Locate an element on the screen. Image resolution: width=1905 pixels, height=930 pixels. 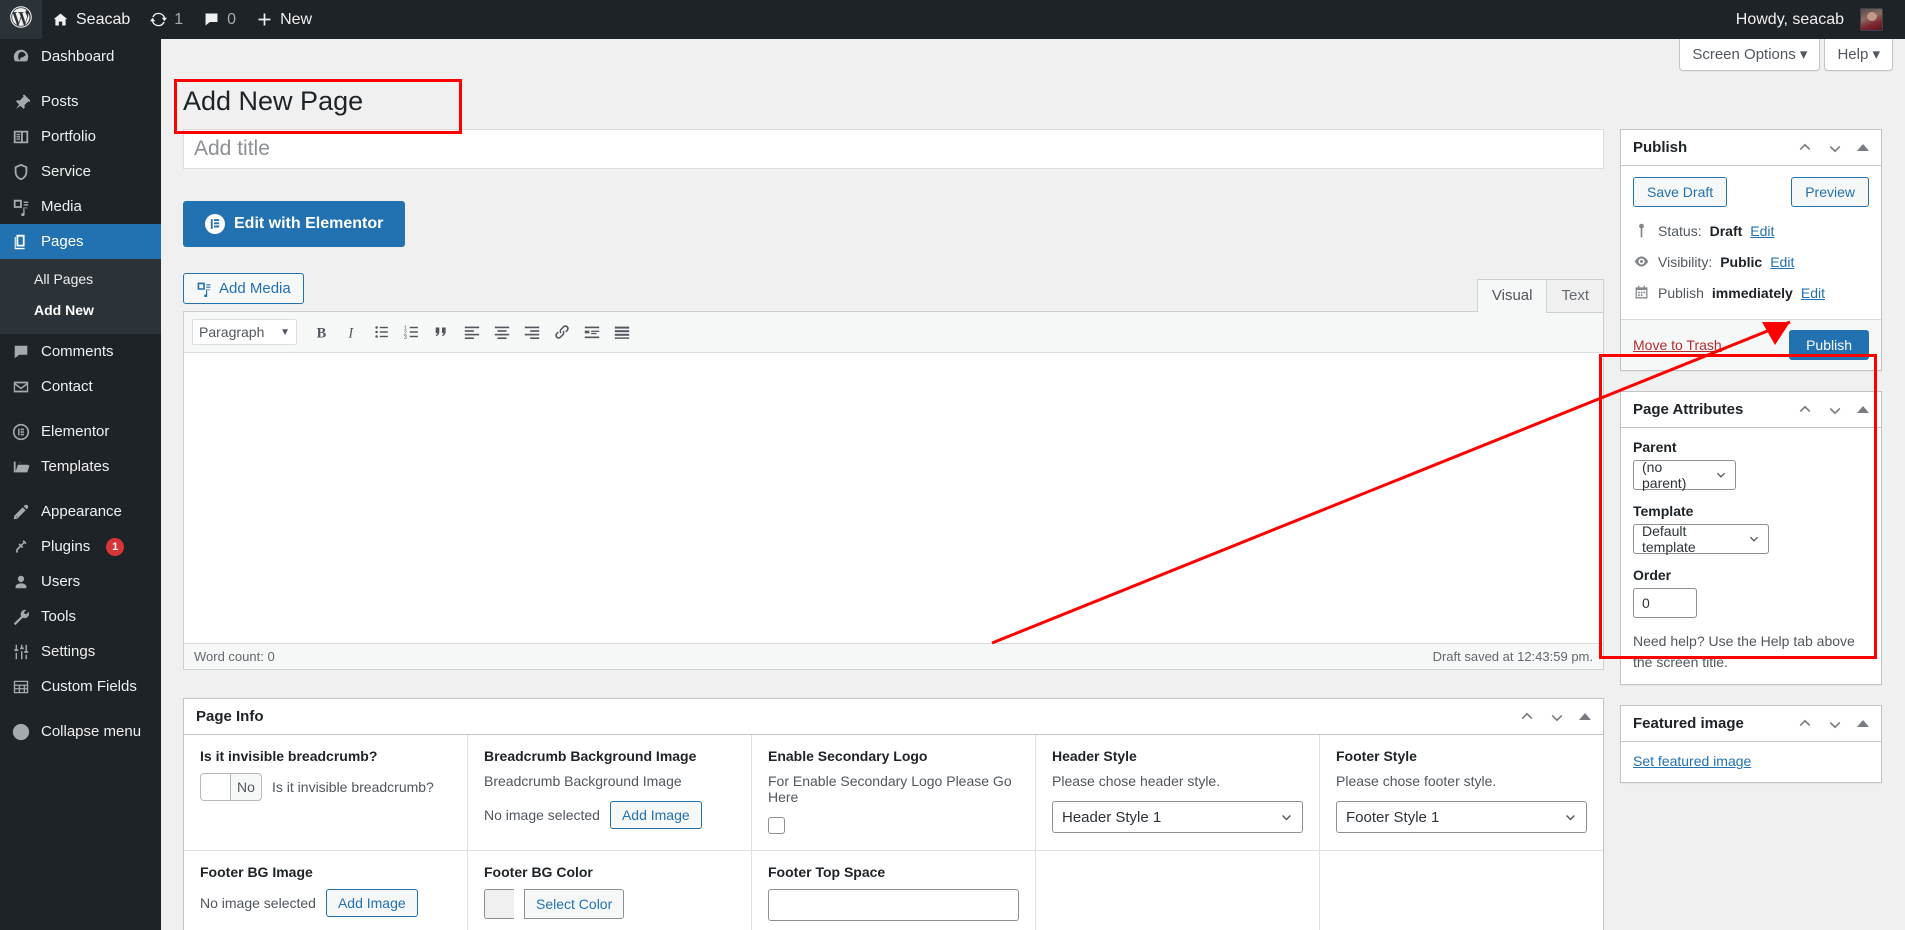
sidebar-label: Plugins is located at coordinates (66, 546).